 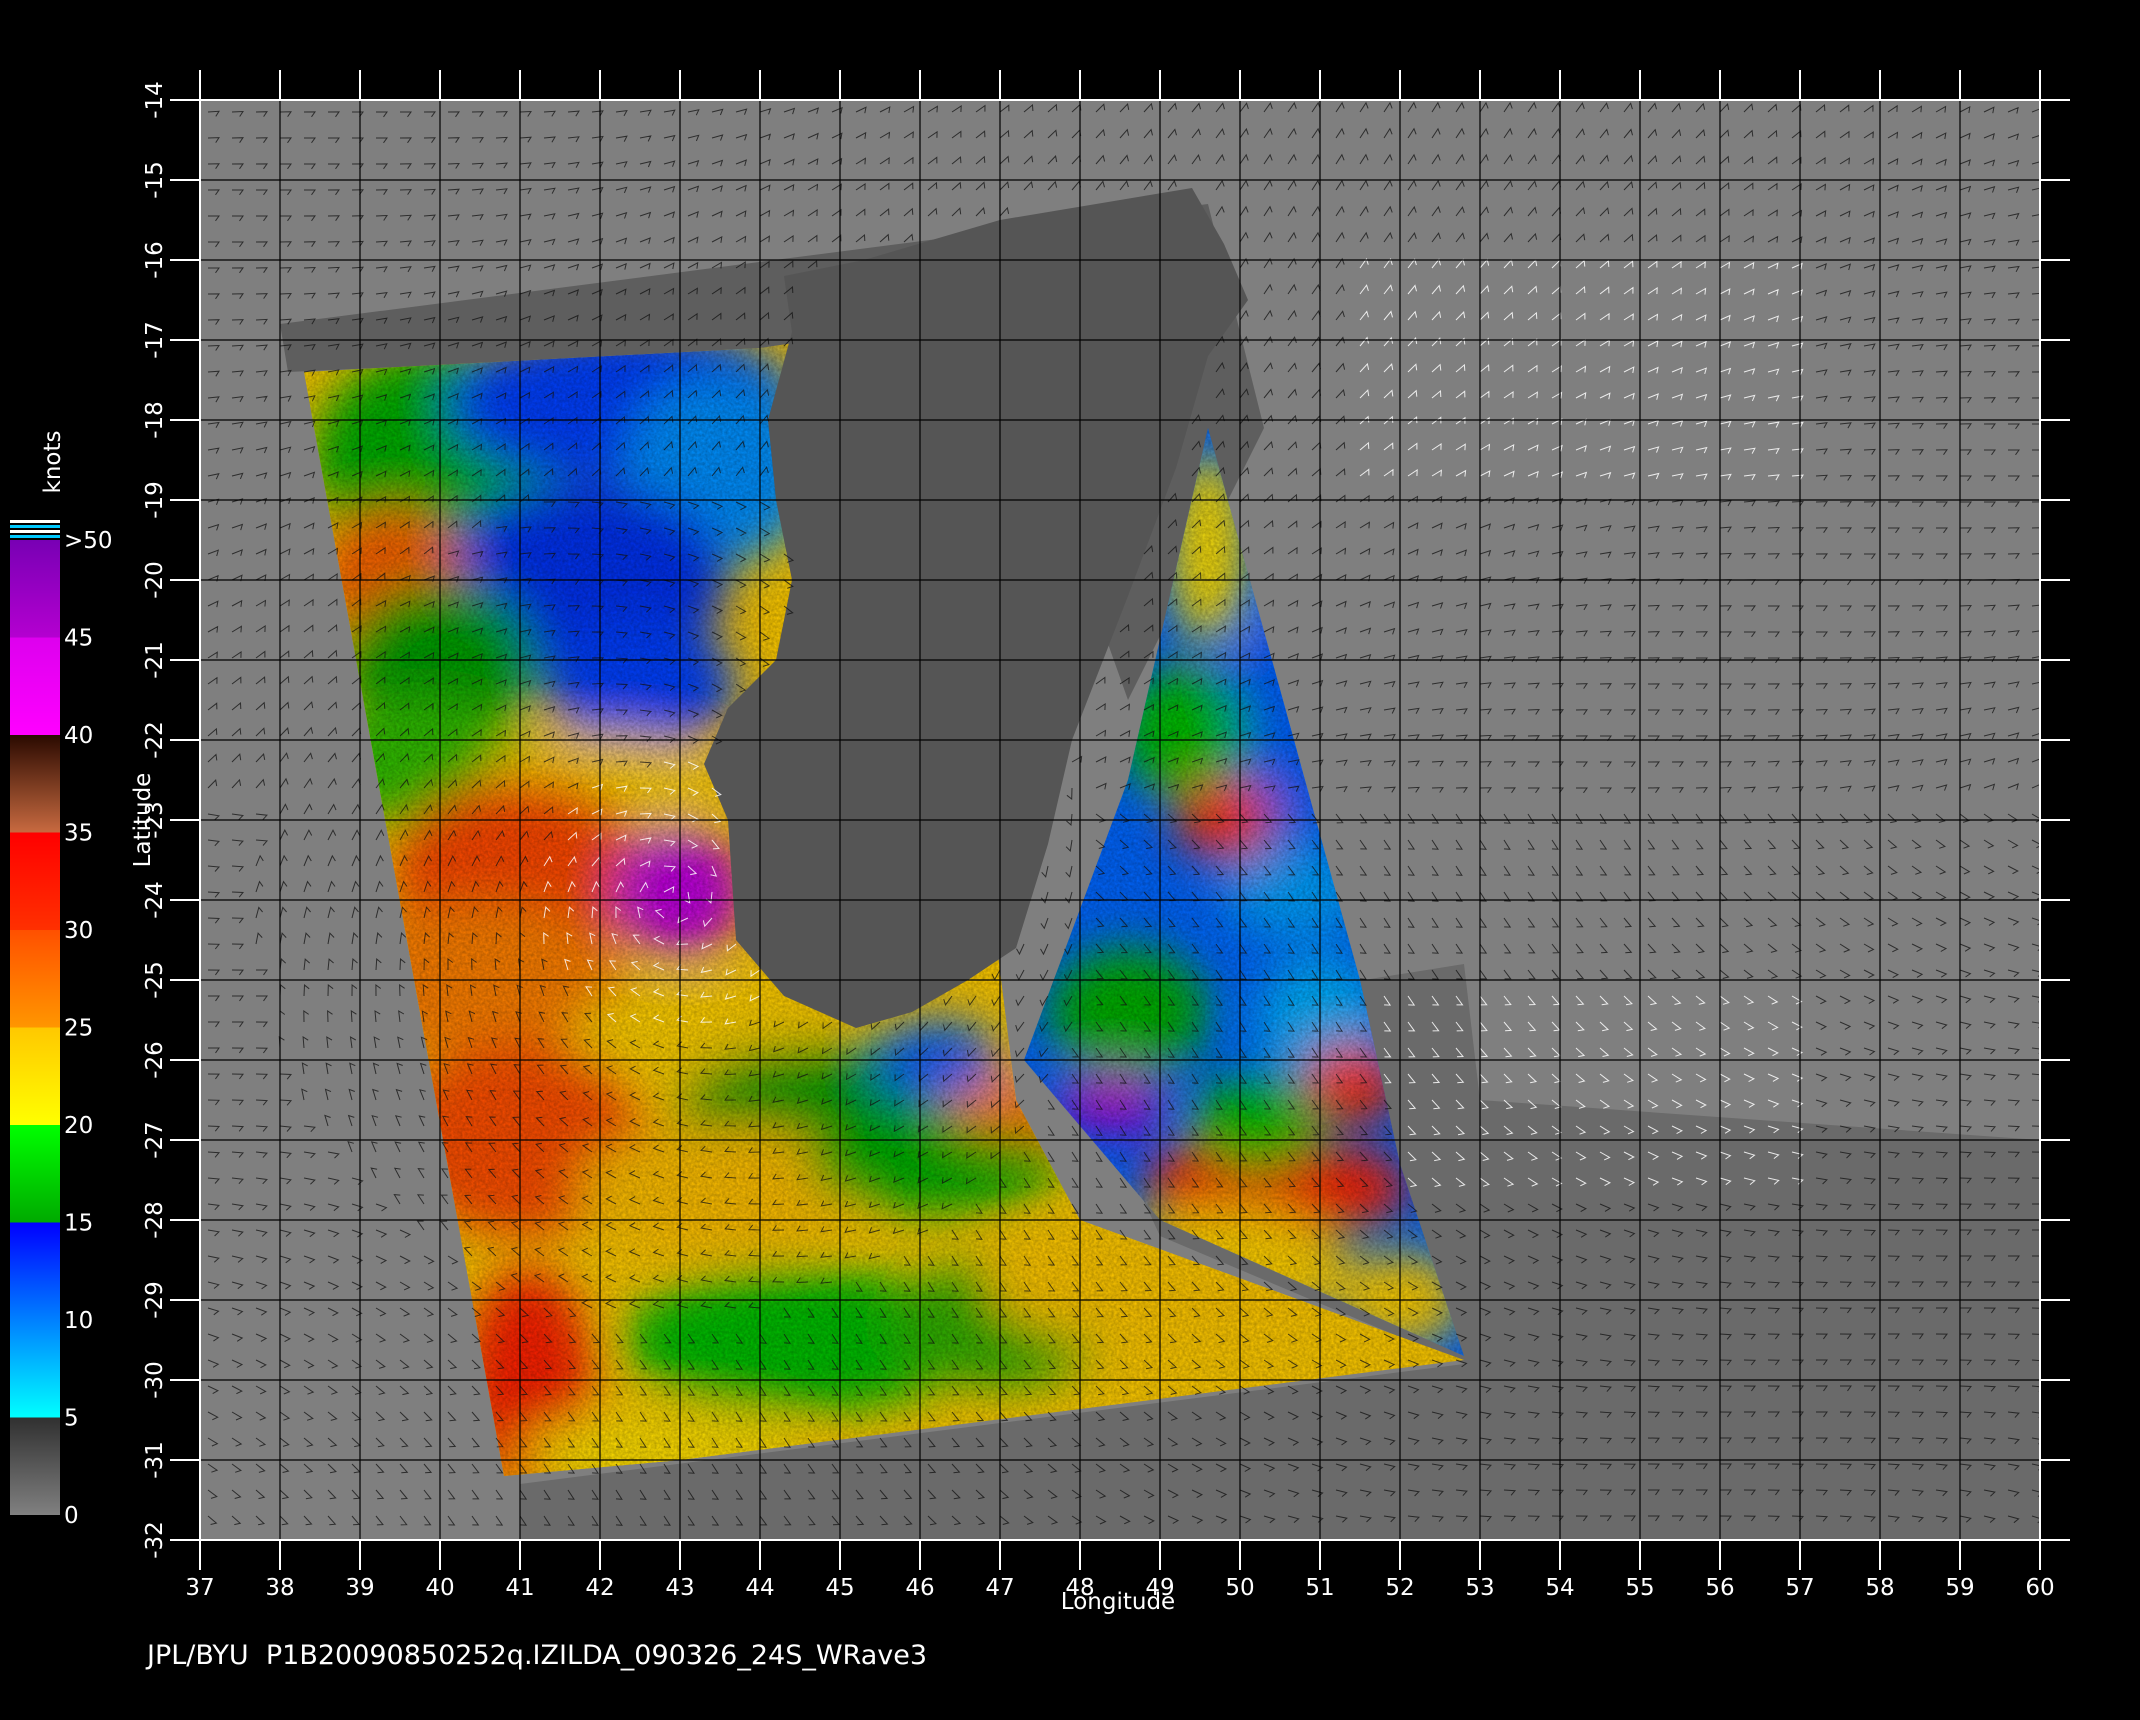 I want to click on footer-product: P1B20090850252q.IZILDA_090326_24S_WRave3, so click(x=596, y=1655).